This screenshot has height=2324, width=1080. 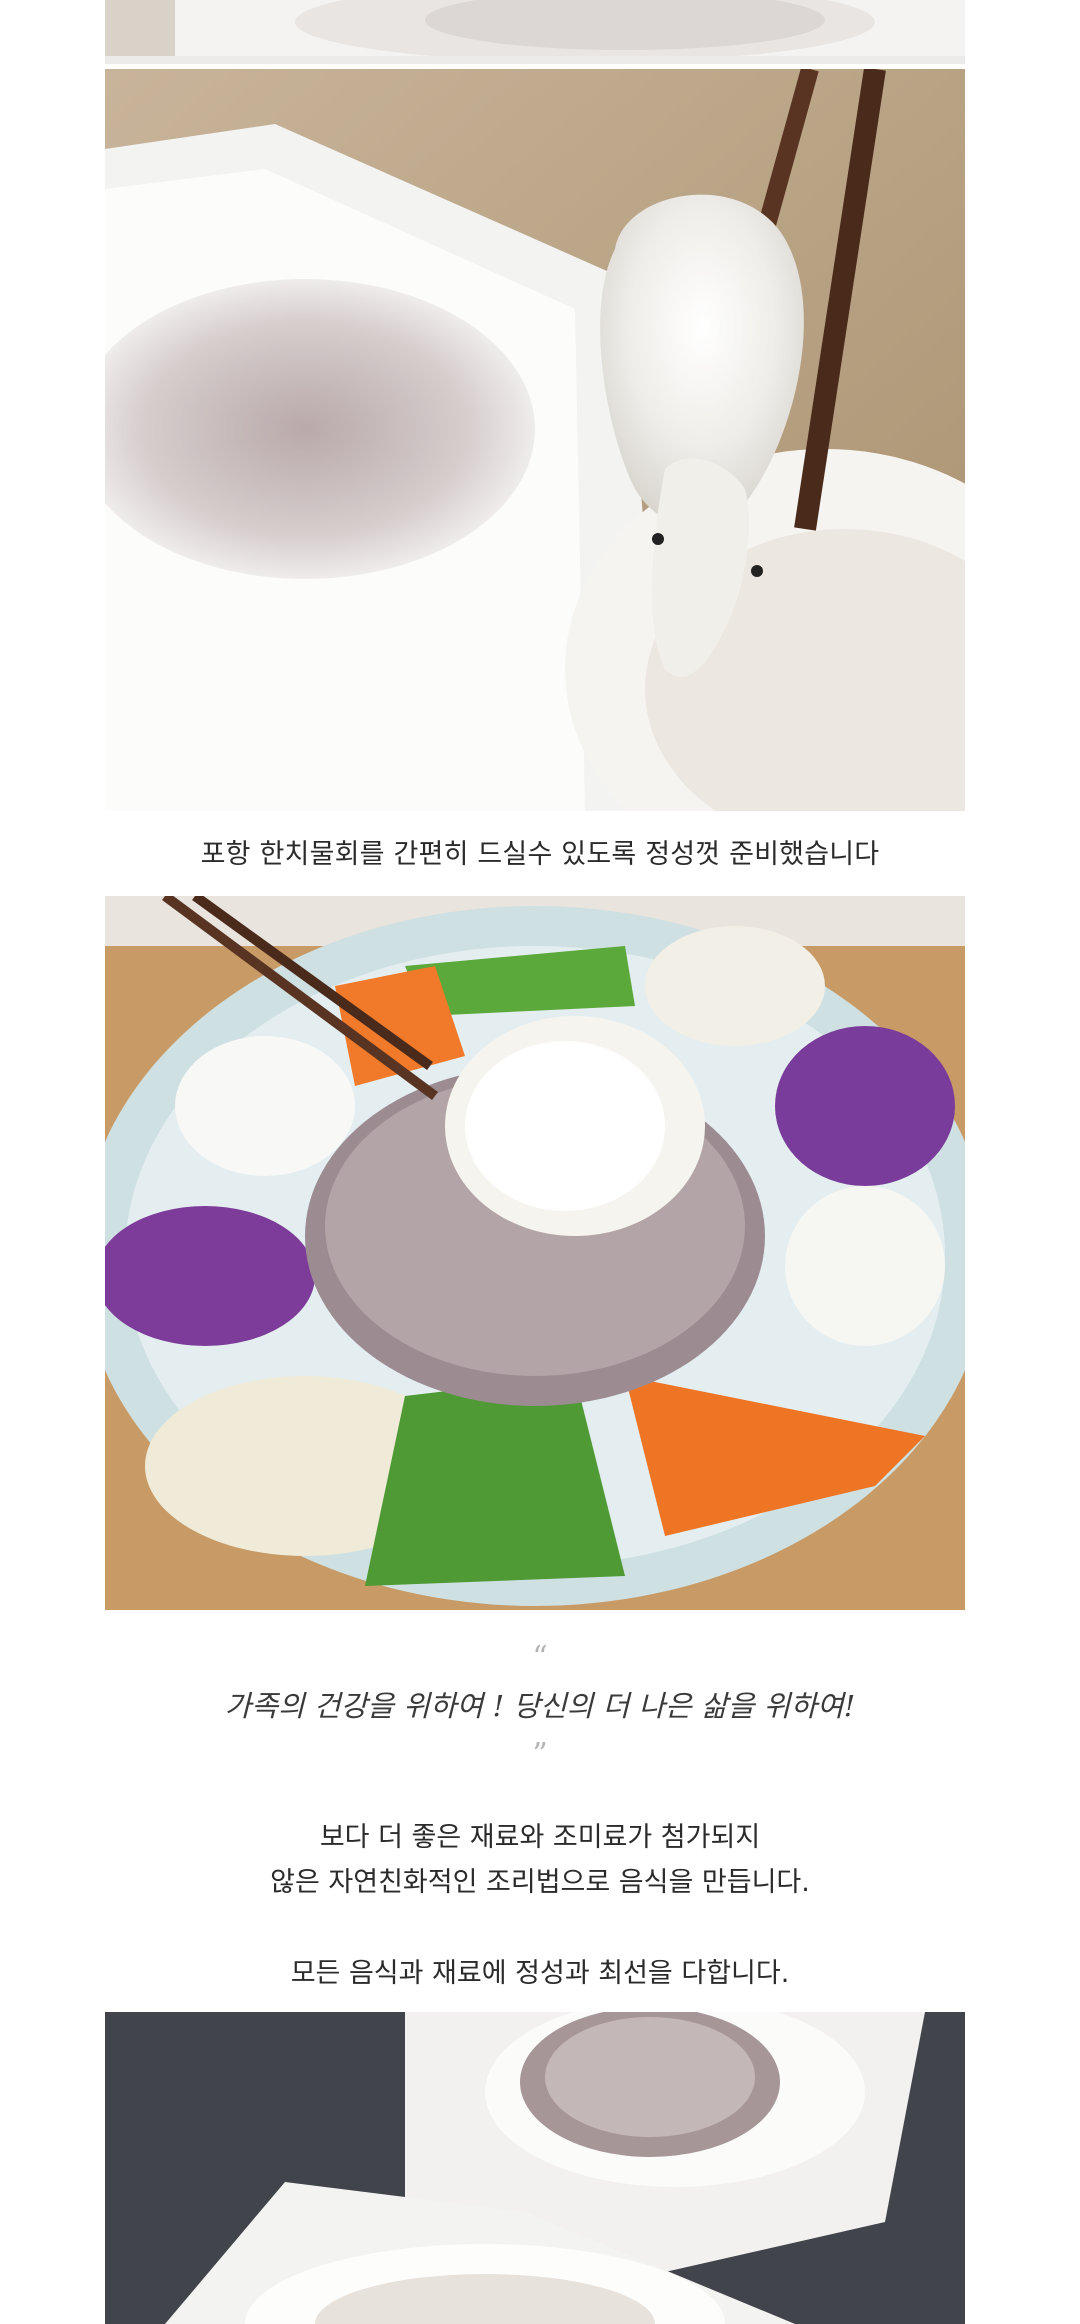 I want to click on product-photo-top, so click(x=535, y=32).